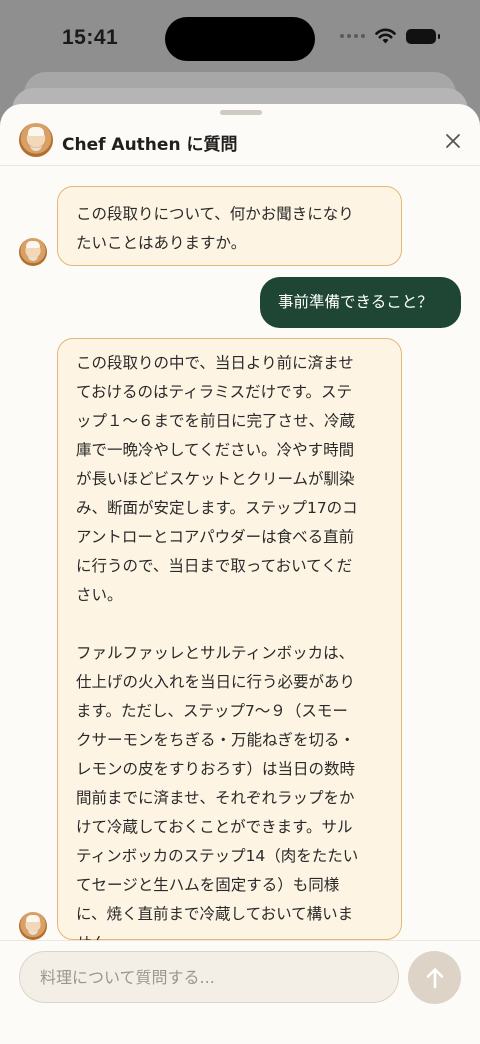 The width and height of the screenshot is (480, 1044). What do you see at coordinates (215, 363) in the screenshot?
I see `message-line: この段取りの中で、当日より前に済ませ` at bounding box center [215, 363].